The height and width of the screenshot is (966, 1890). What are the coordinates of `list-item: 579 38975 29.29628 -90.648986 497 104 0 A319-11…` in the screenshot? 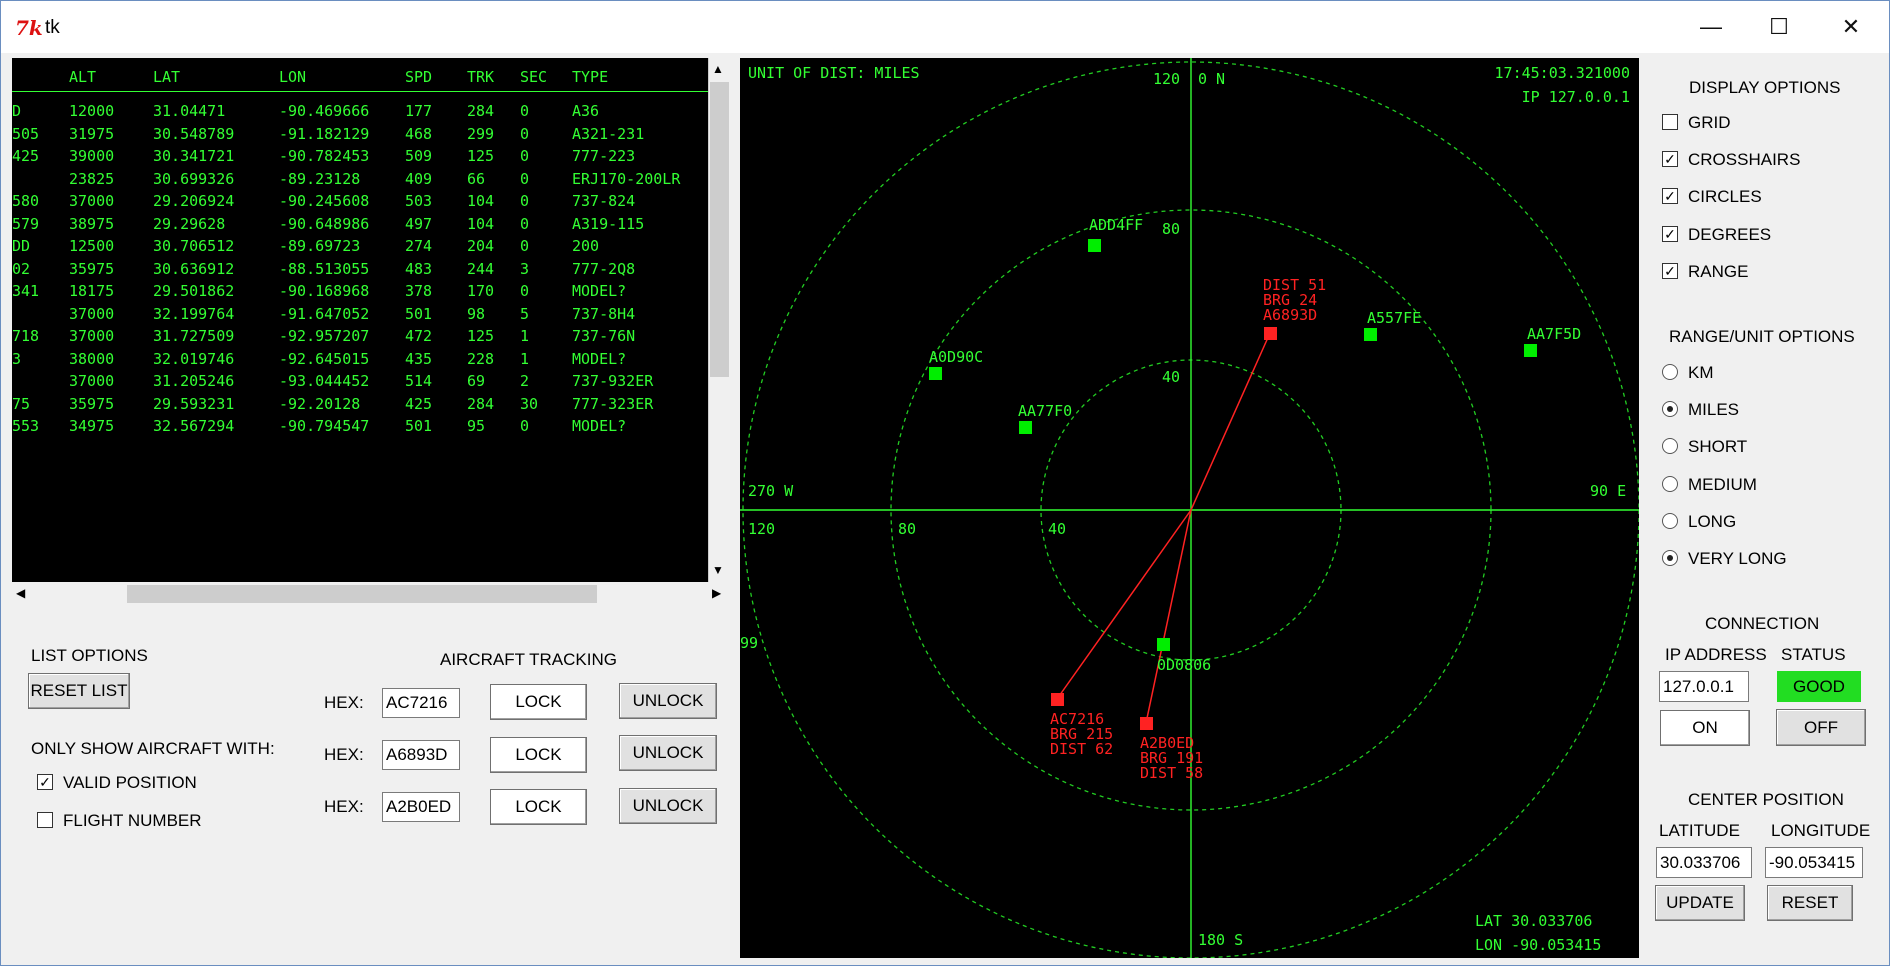 It's located at (360, 226).